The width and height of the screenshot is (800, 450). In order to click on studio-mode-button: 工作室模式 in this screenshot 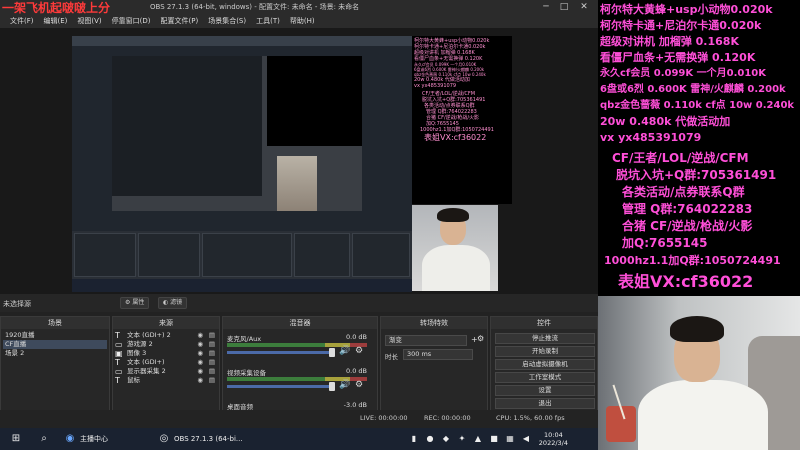, I will do `click(545, 377)`.